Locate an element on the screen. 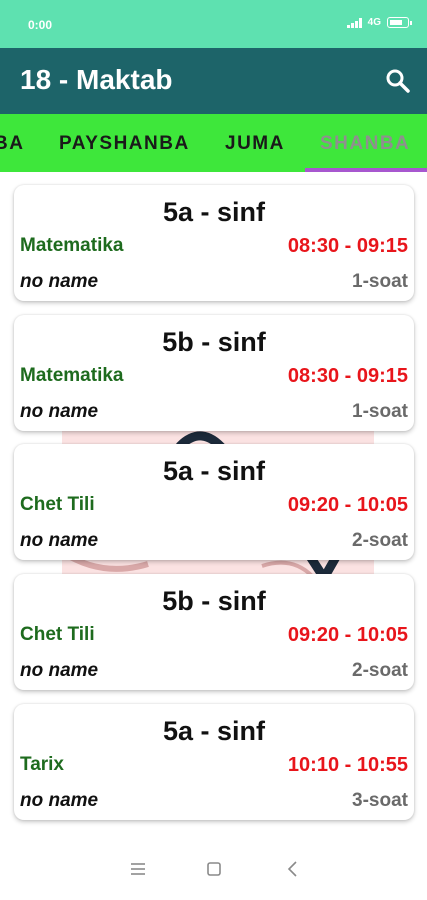  status-icons: 4G is located at coordinates (379, 22).